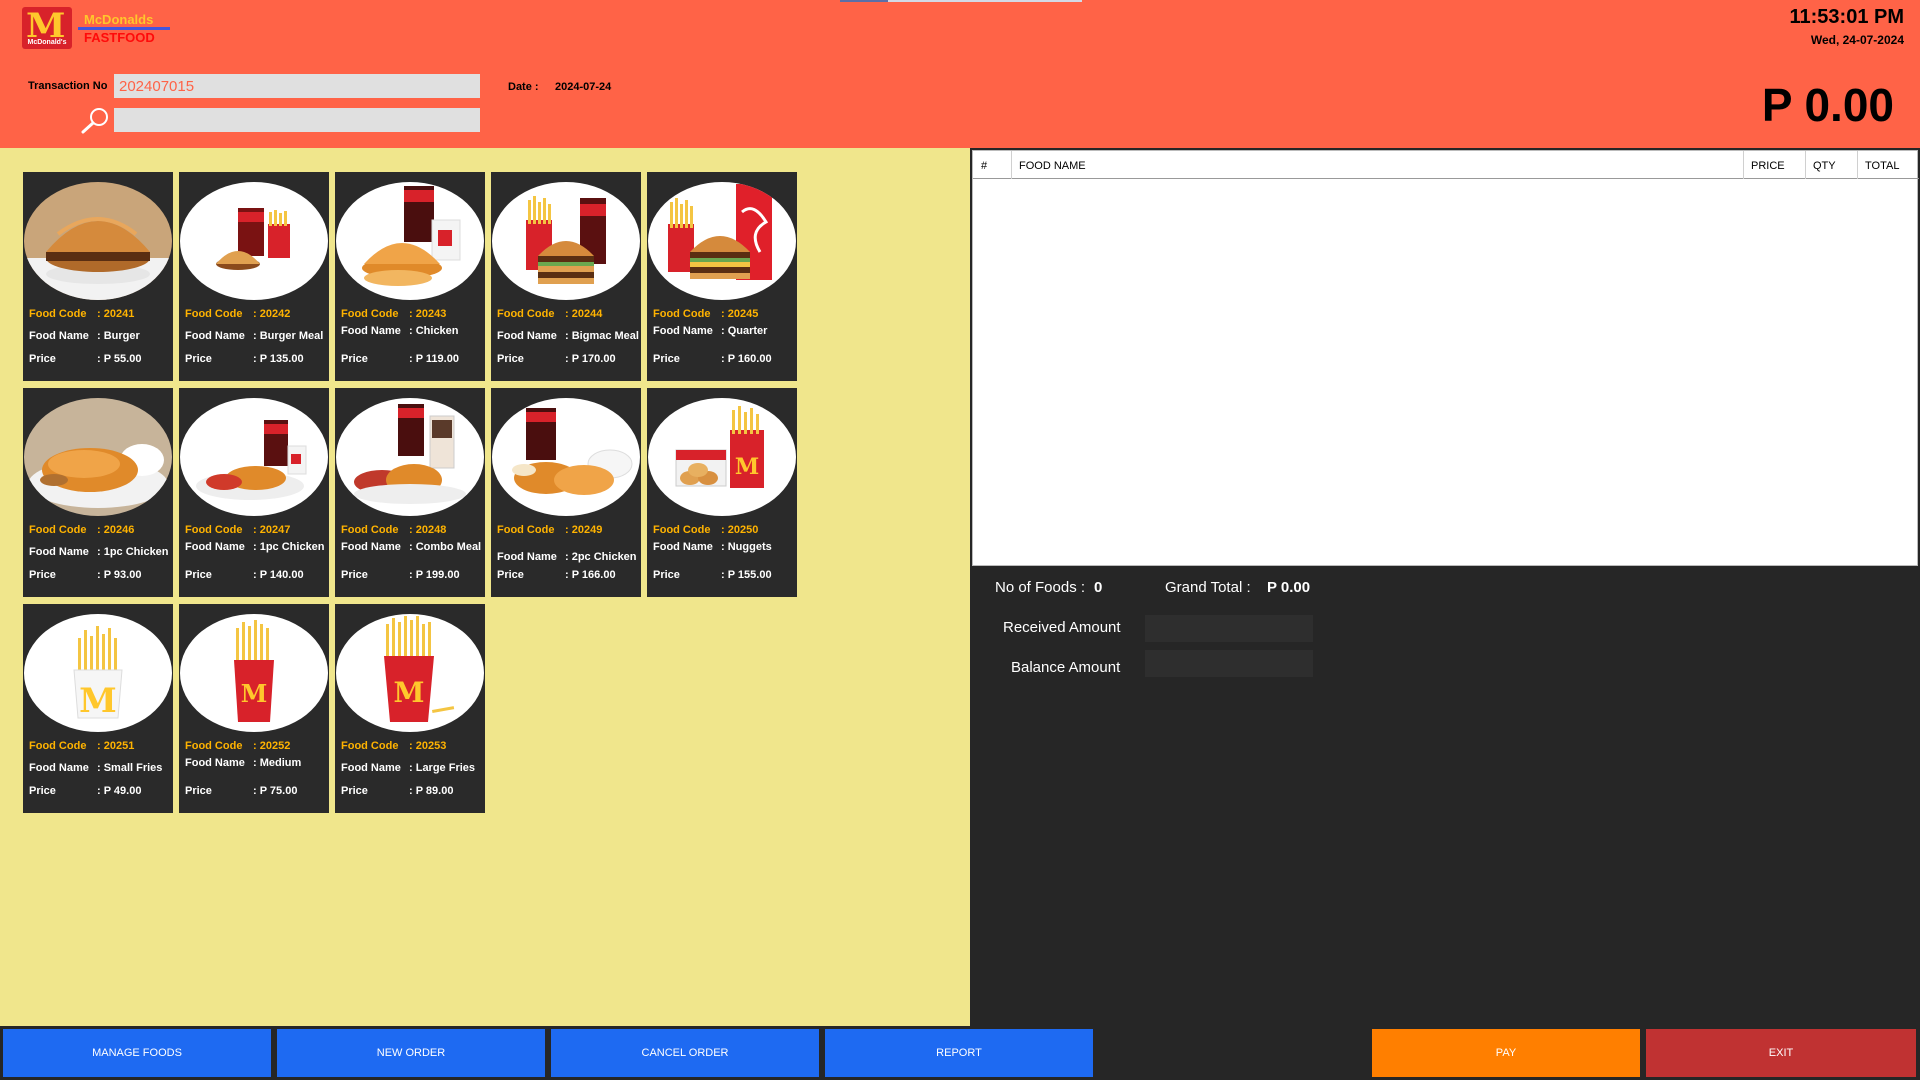  I want to click on food-price: Price: P 119.00, so click(400, 359).